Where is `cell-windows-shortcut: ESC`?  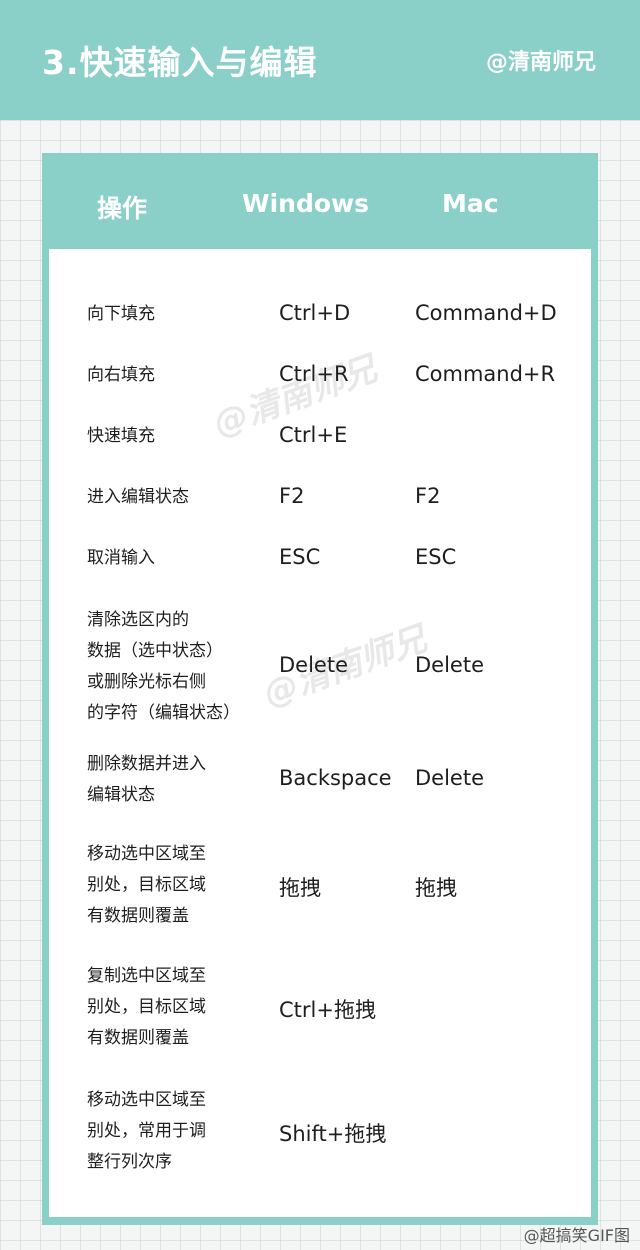 cell-windows-shortcut: ESC is located at coordinates (300, 556).